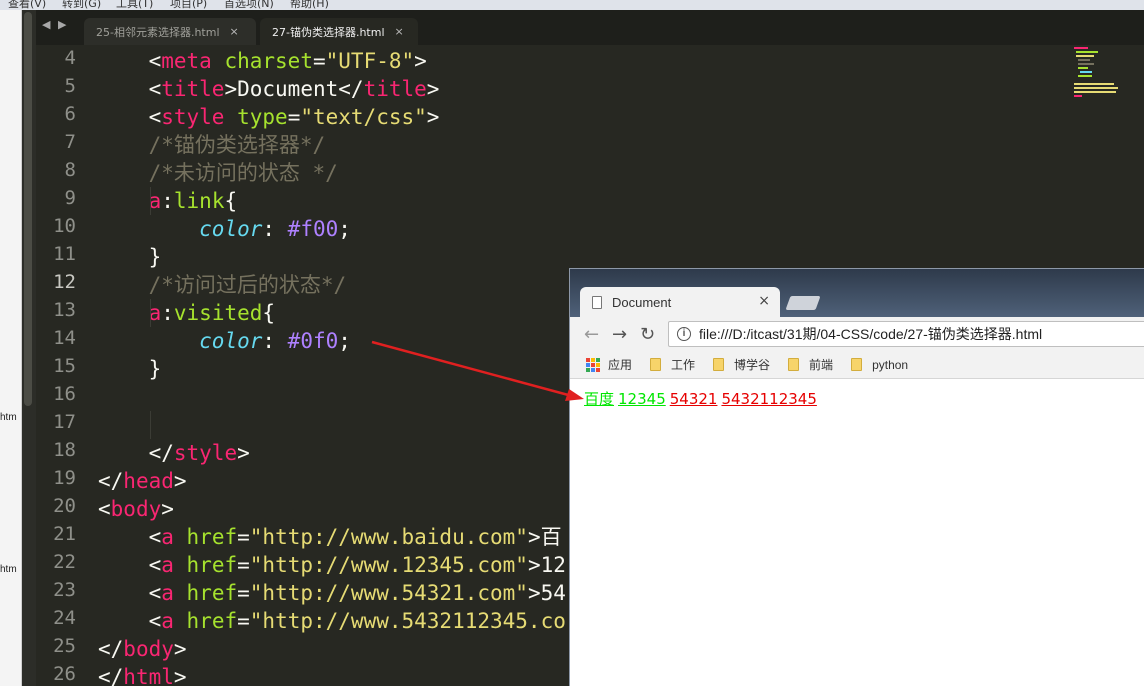 The width and height of the screenshot is (1144, 686). Describe the element at coordinates (212, 537) in the screenshot. I see `code-token: href` at that location.